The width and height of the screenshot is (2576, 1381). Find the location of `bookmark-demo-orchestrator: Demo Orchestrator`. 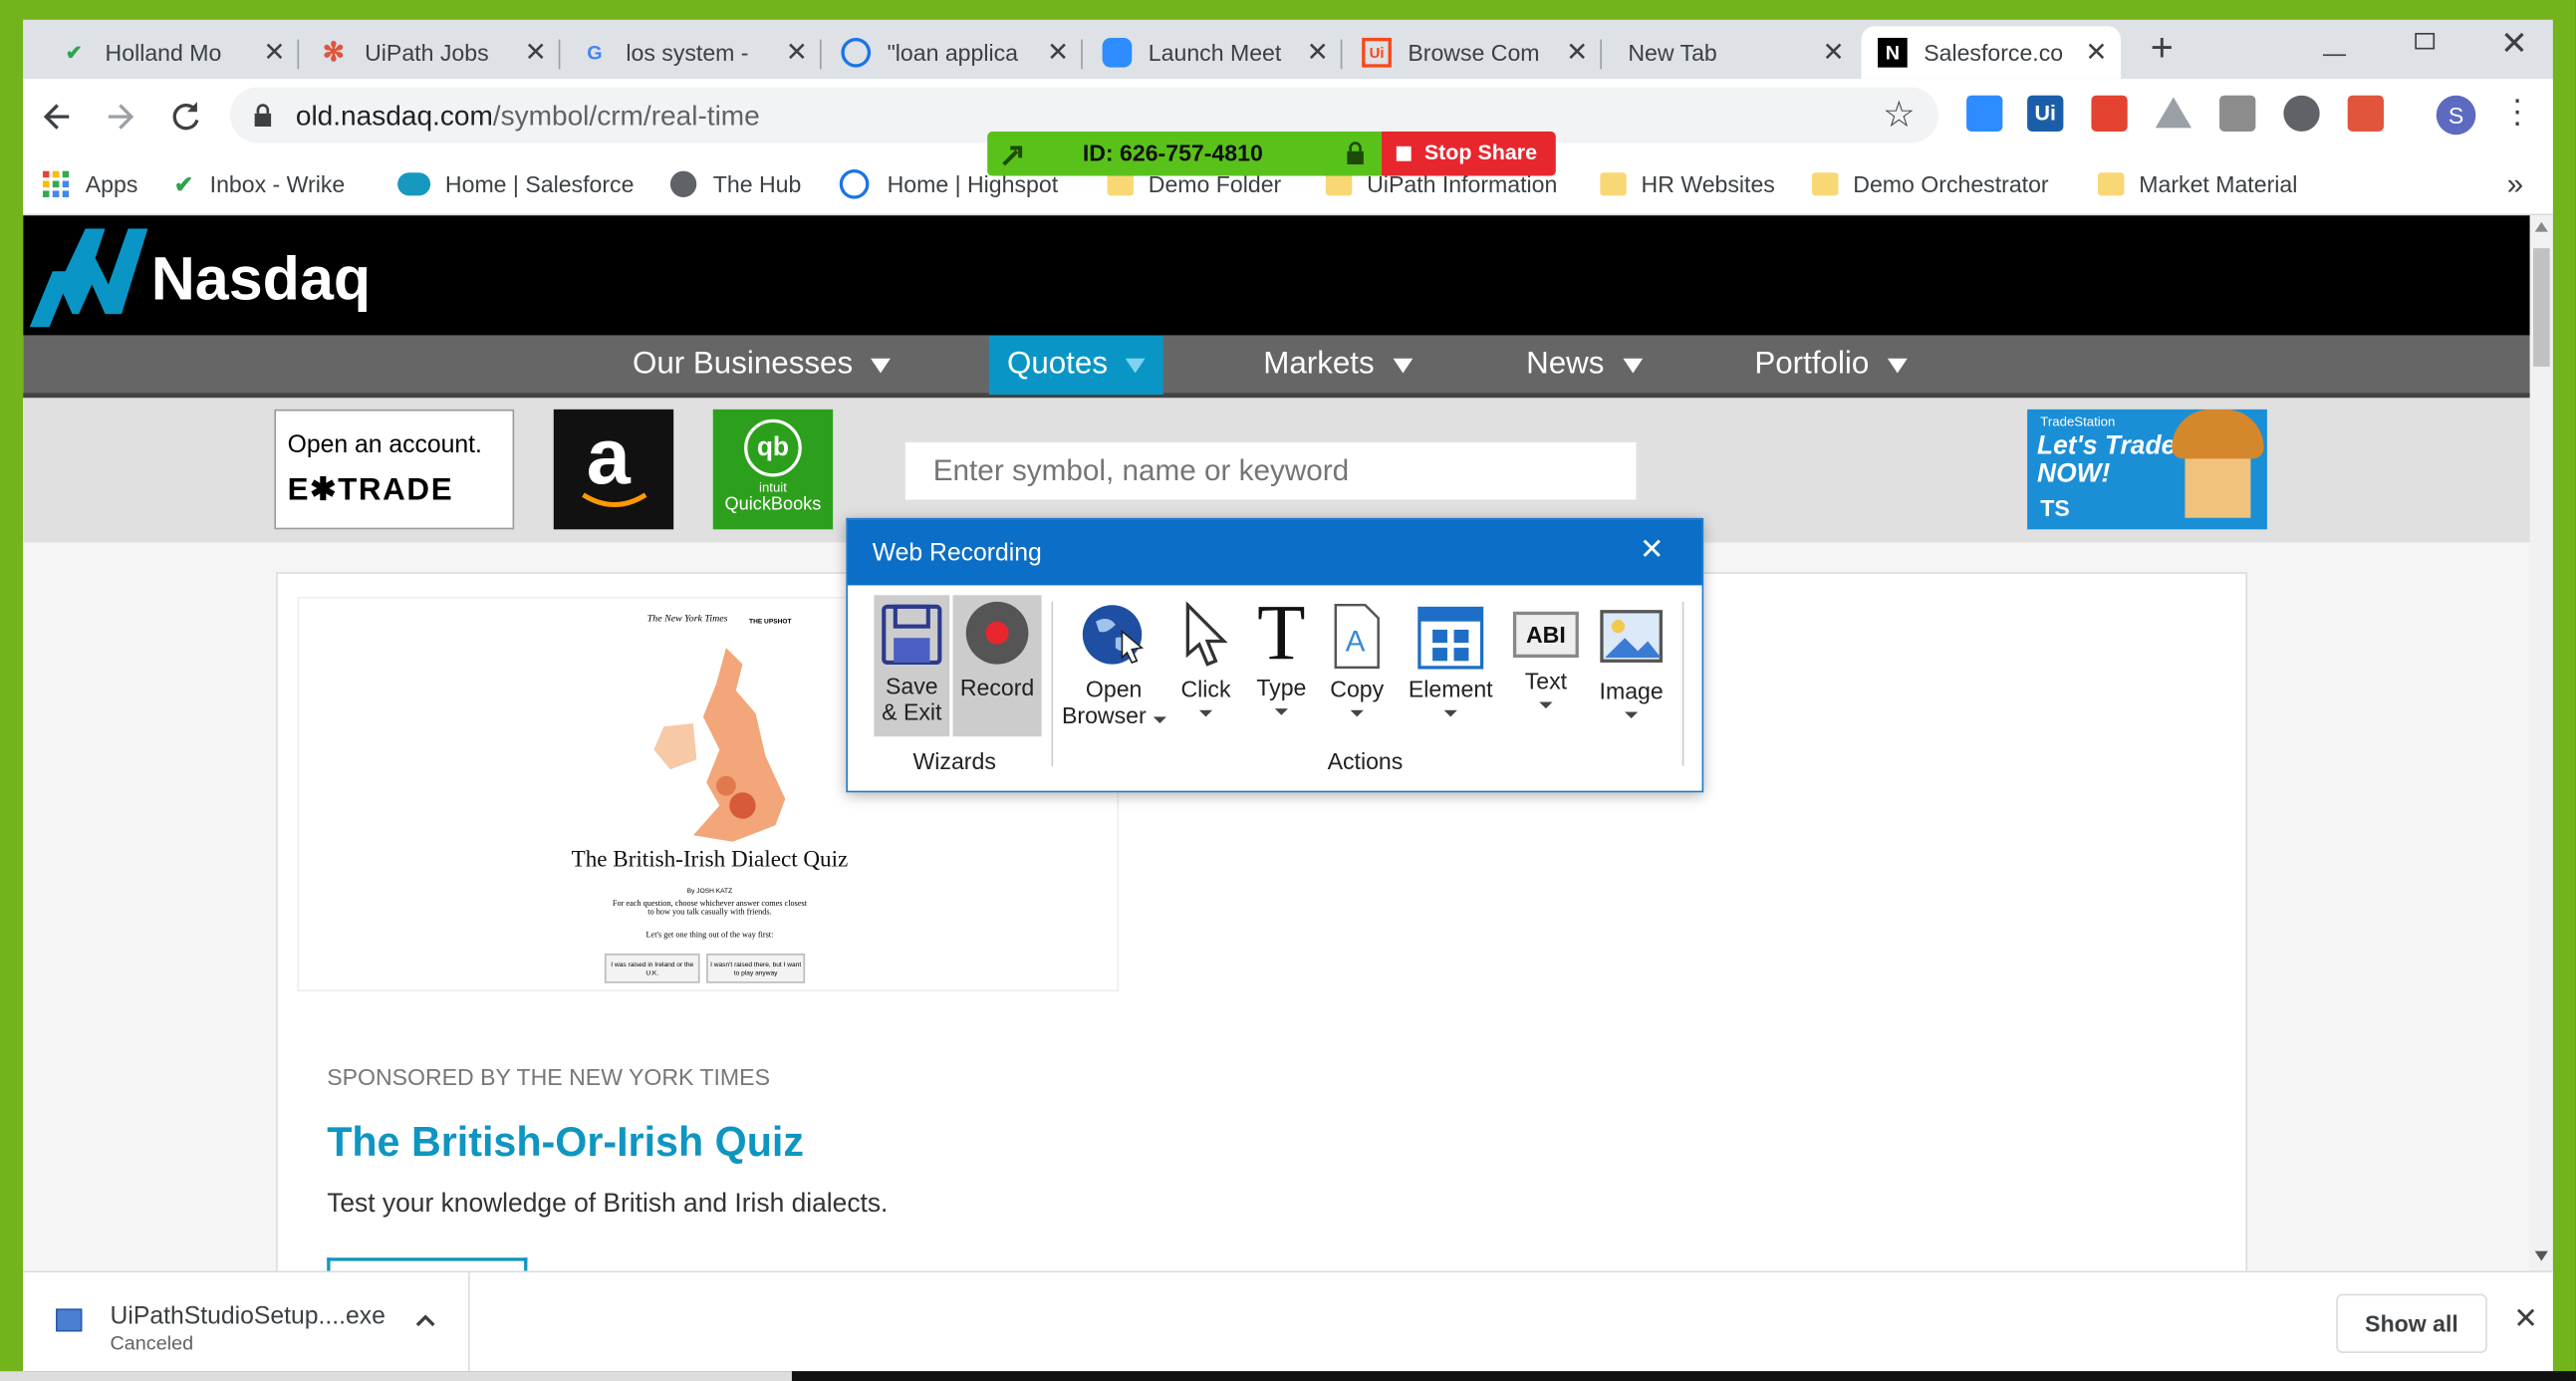

bookmark-demo-orchestrator: Demo Orchestrator is located at coordinates (1930, 184).